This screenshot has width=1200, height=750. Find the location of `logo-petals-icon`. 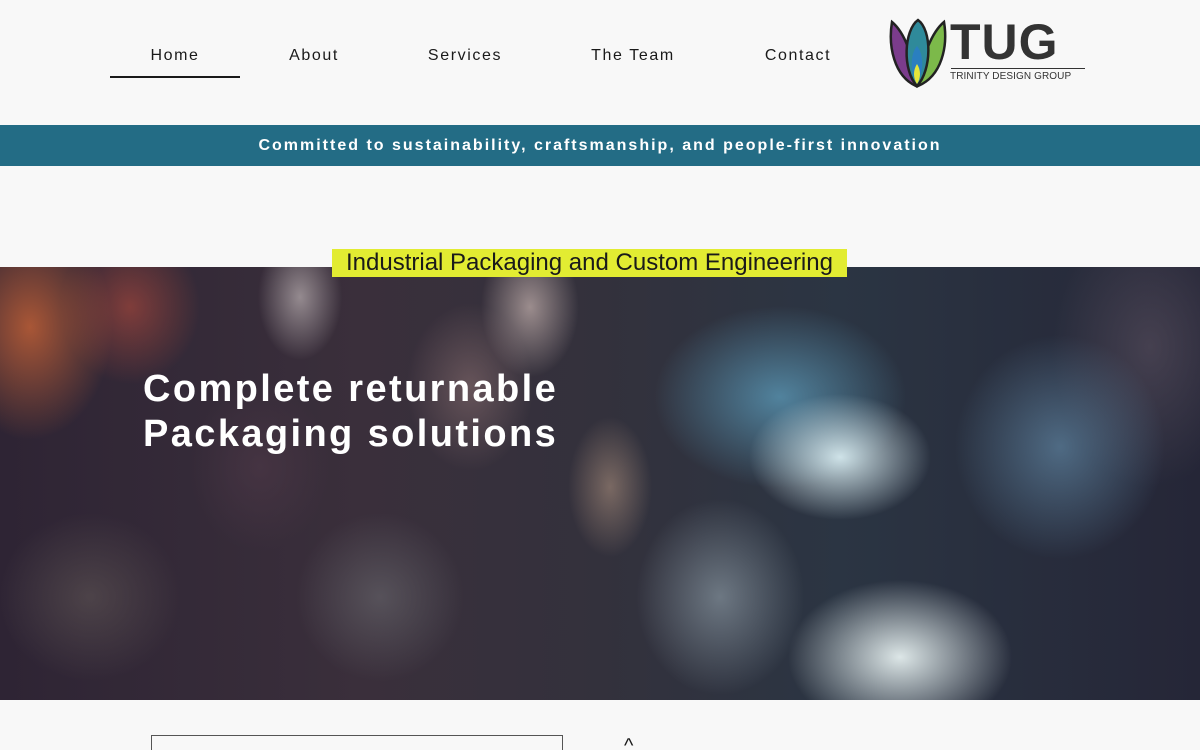

logo-petals-icon is located at coordinates (918, 53).